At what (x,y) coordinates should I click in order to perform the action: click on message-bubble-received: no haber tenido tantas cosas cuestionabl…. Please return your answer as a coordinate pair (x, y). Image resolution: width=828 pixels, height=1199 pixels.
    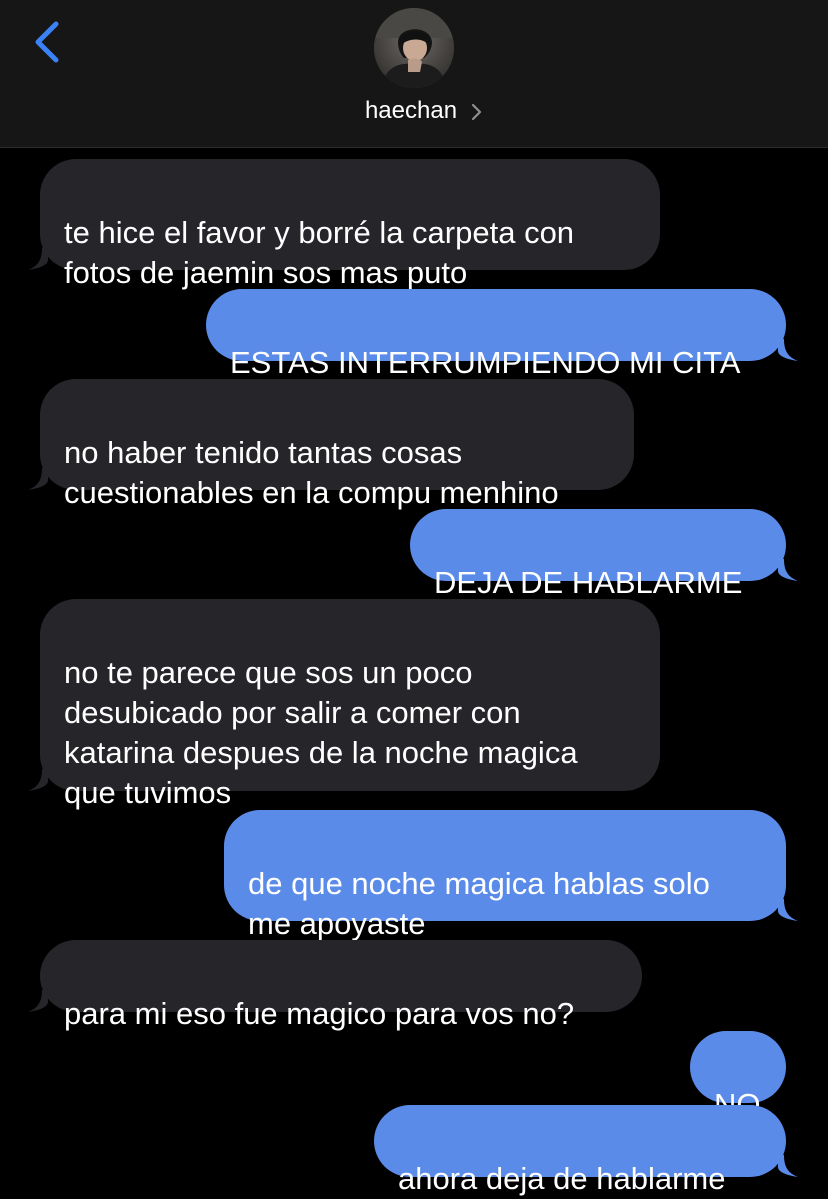
    Looking at the image, I should click on (337, 444).